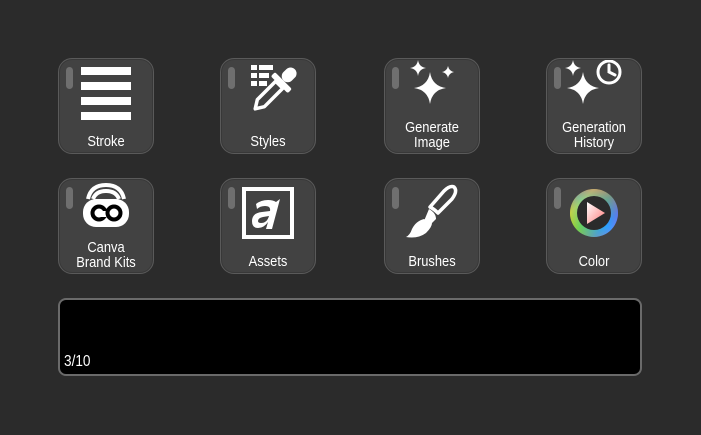 Image resolution: width=701 pixels, height=435 pixels. I want to click on brushes-button: Brushes, so click(432, 226).